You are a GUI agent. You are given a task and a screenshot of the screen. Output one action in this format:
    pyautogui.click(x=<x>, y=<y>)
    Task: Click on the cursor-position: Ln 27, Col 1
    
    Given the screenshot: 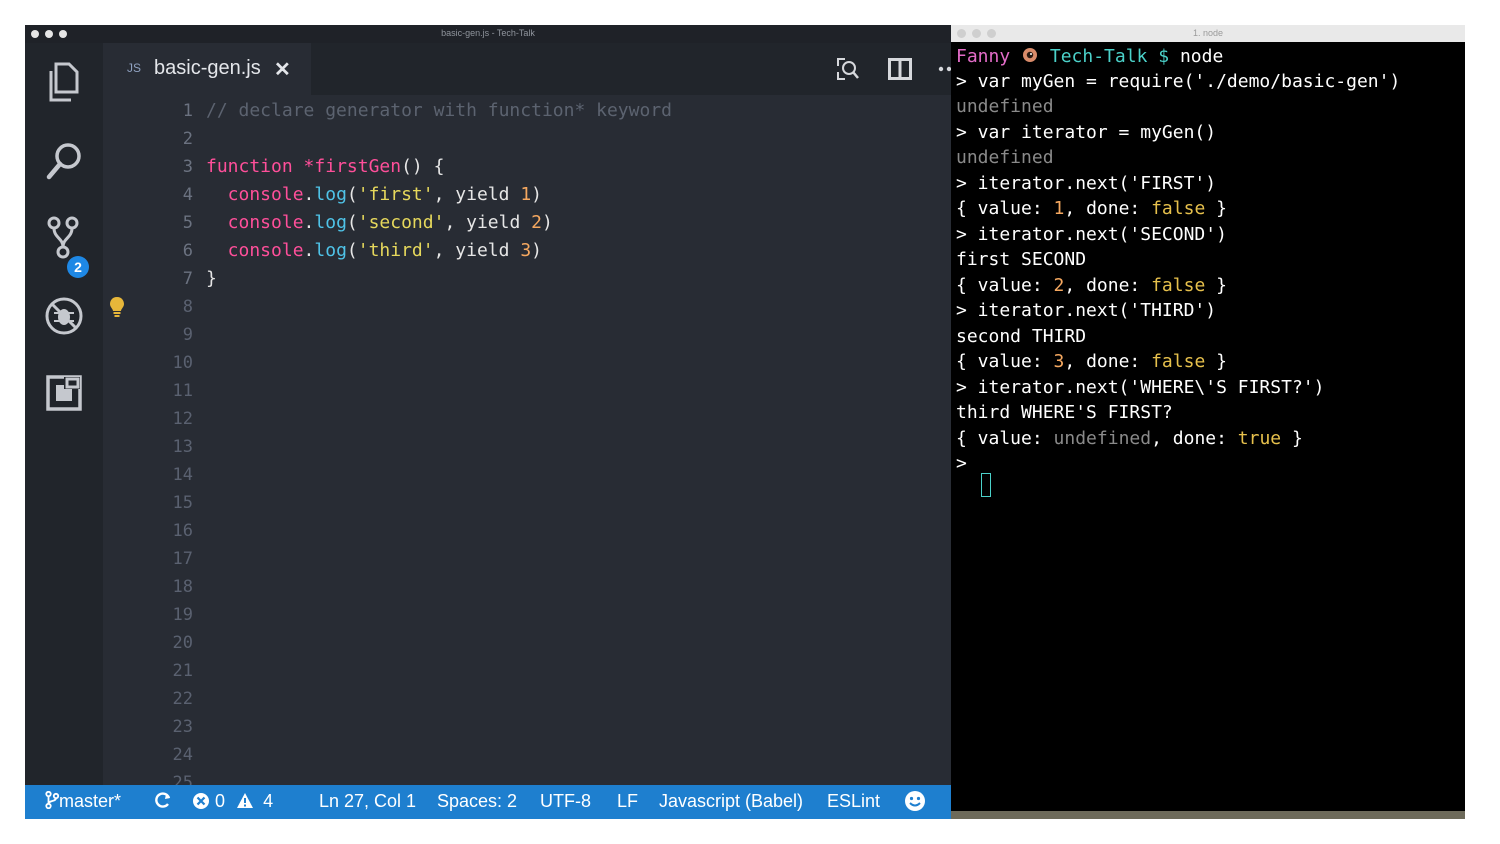 What is the action you would take?
    pyautogui.click(x=367, y=801)
    